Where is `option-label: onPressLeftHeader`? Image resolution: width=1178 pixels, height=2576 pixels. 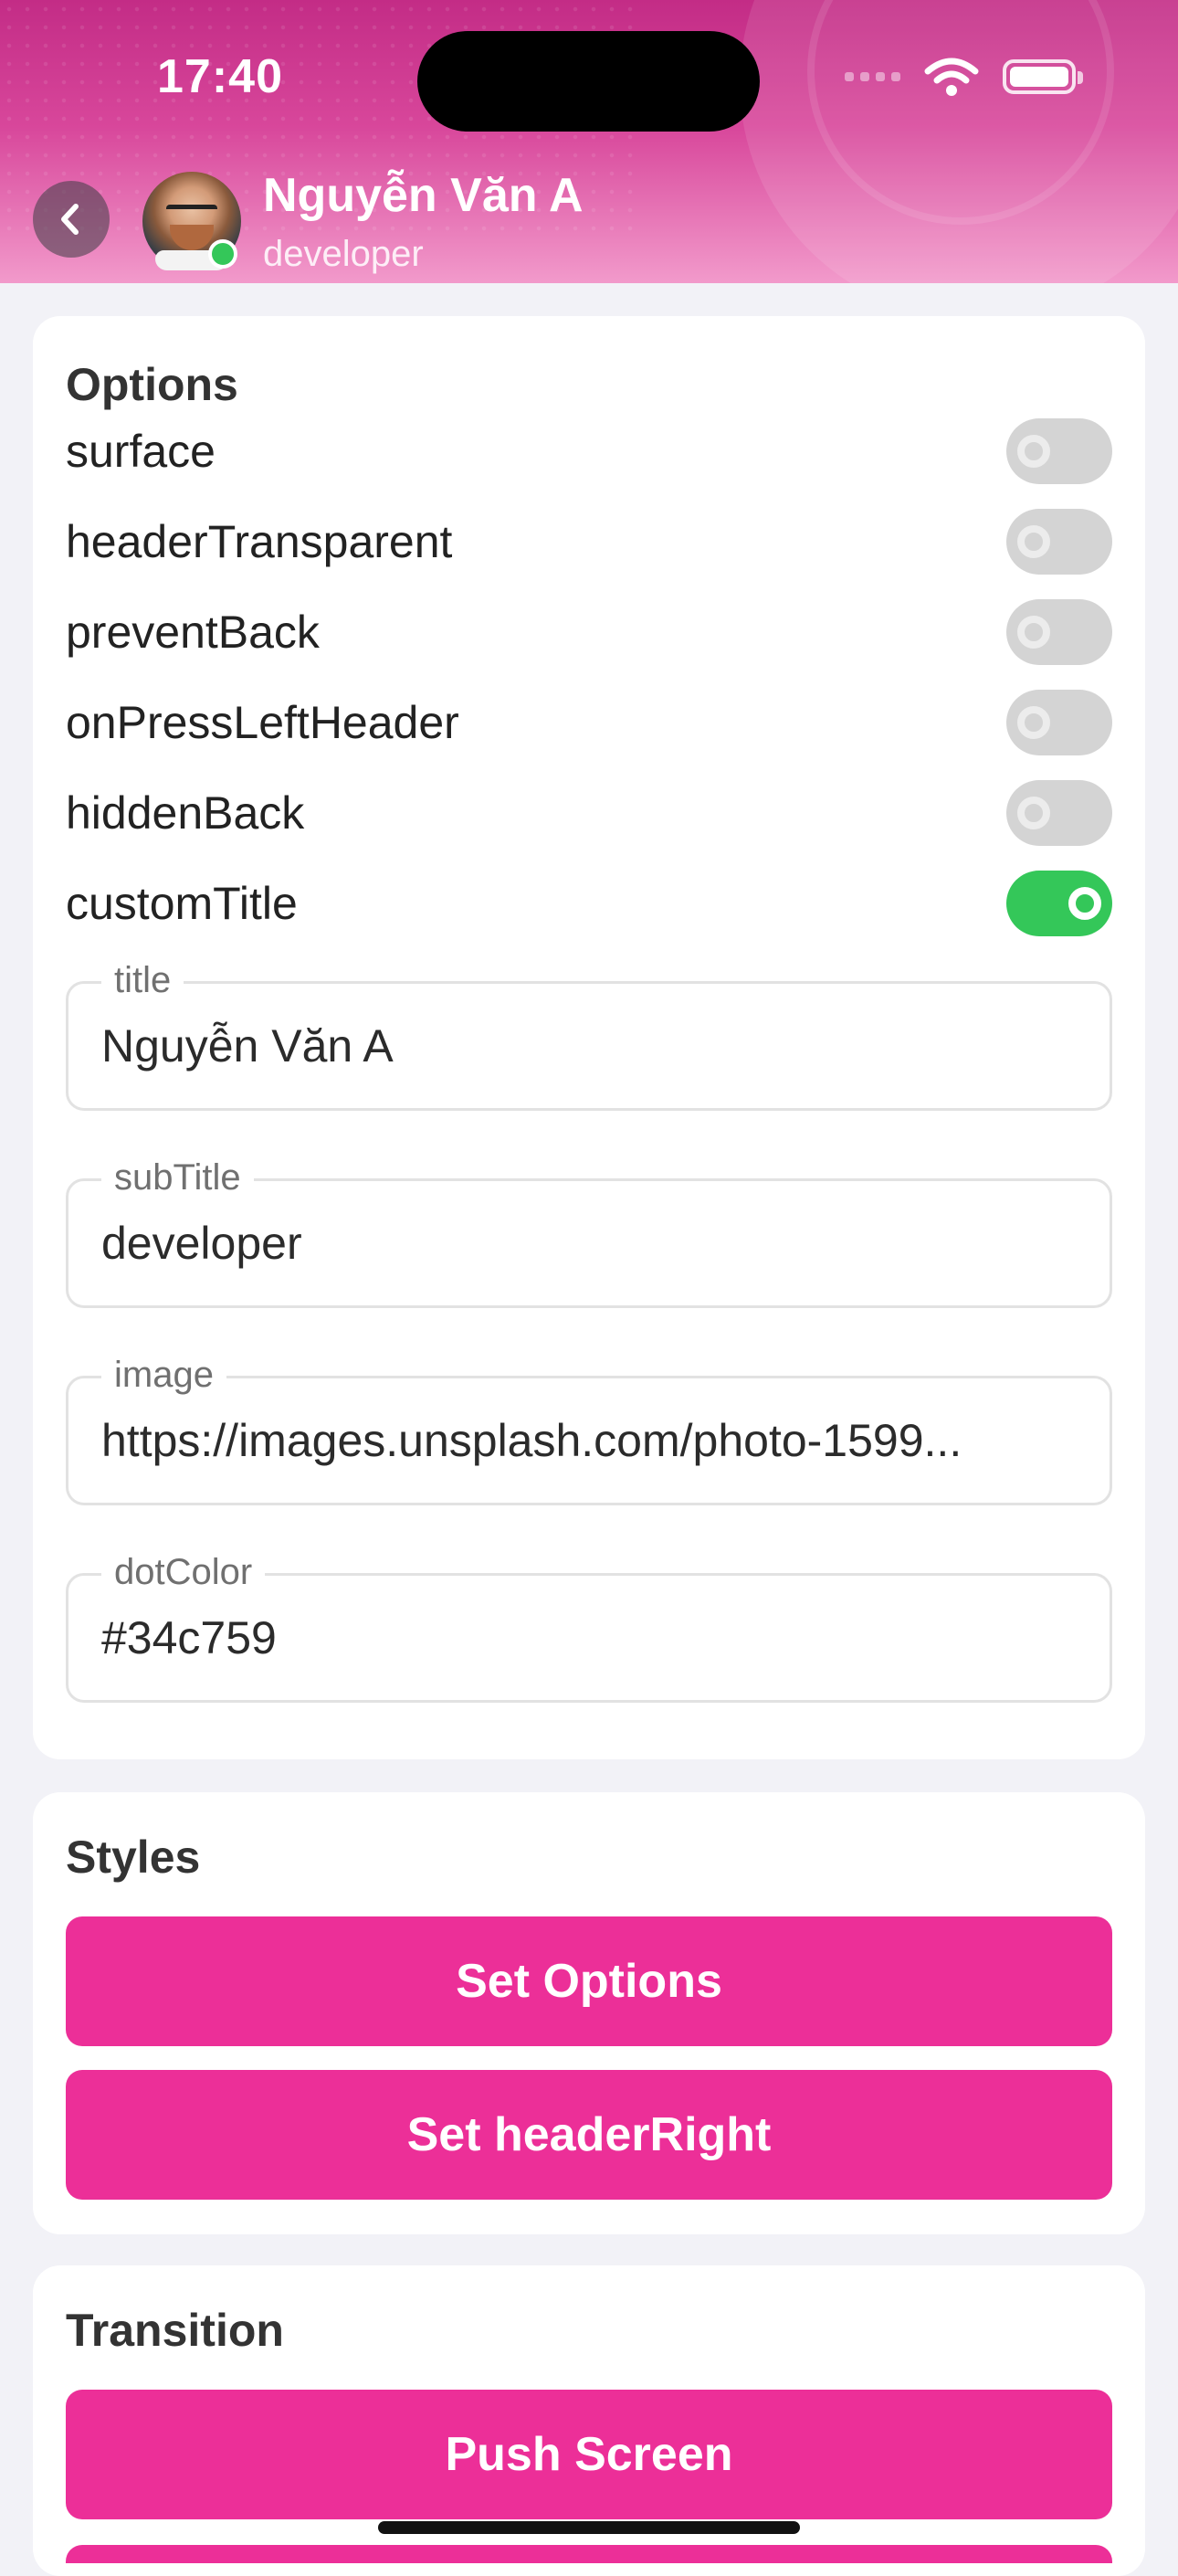
option-label: onPressLeftHeader is located at coordinates (262, 722).